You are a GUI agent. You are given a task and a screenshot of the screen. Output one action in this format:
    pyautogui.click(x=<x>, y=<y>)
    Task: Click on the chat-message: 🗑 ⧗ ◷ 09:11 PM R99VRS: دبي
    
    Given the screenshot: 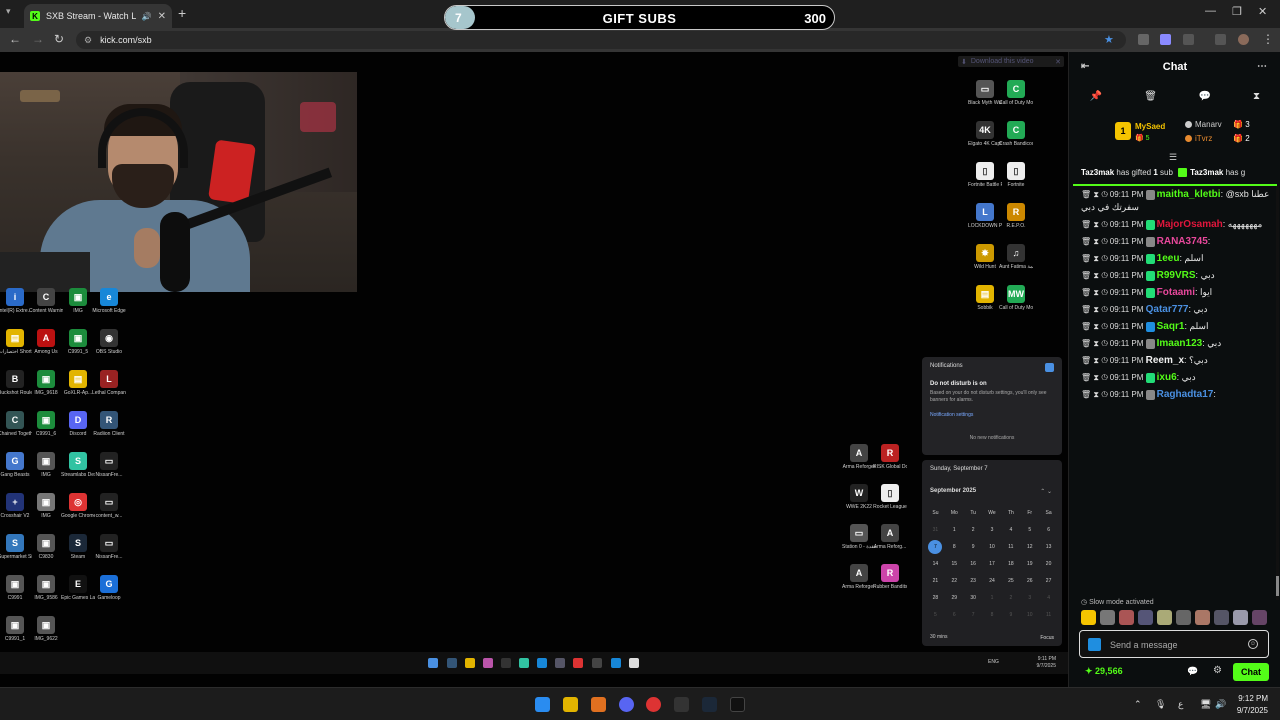 What is the action you would take?
    pyautogui.click(x=1173, y=275)
    